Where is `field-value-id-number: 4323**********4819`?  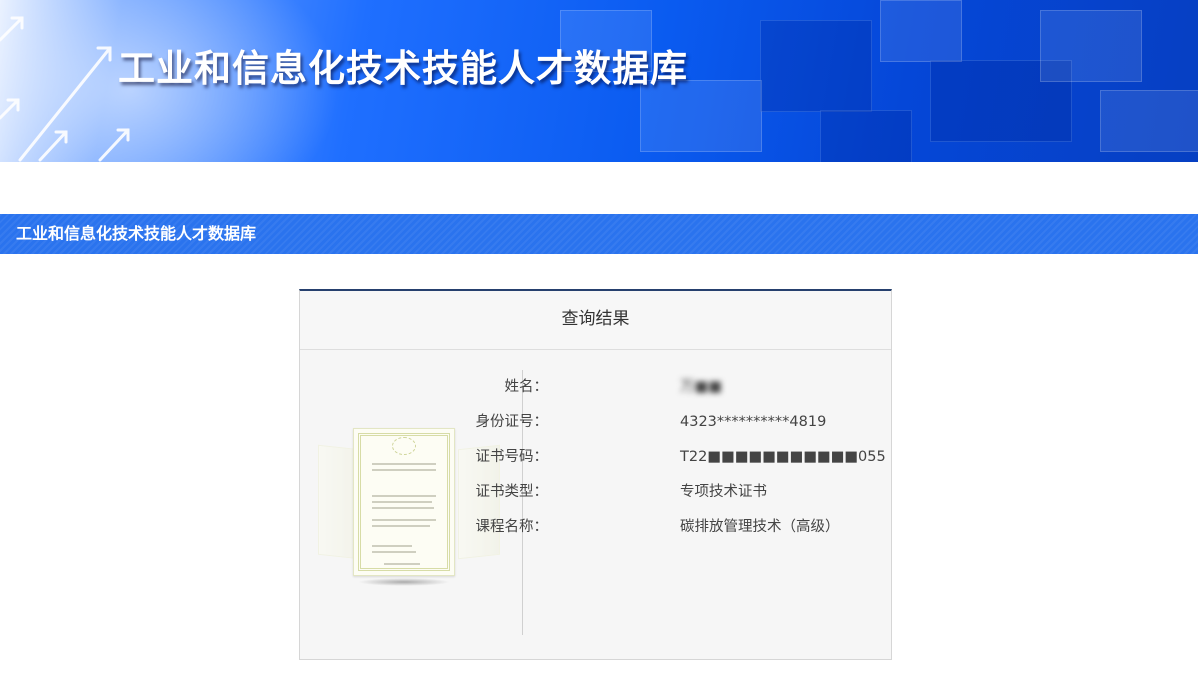 field-value-id-number: 4323**********4819 is located at coordinates (753, 422).